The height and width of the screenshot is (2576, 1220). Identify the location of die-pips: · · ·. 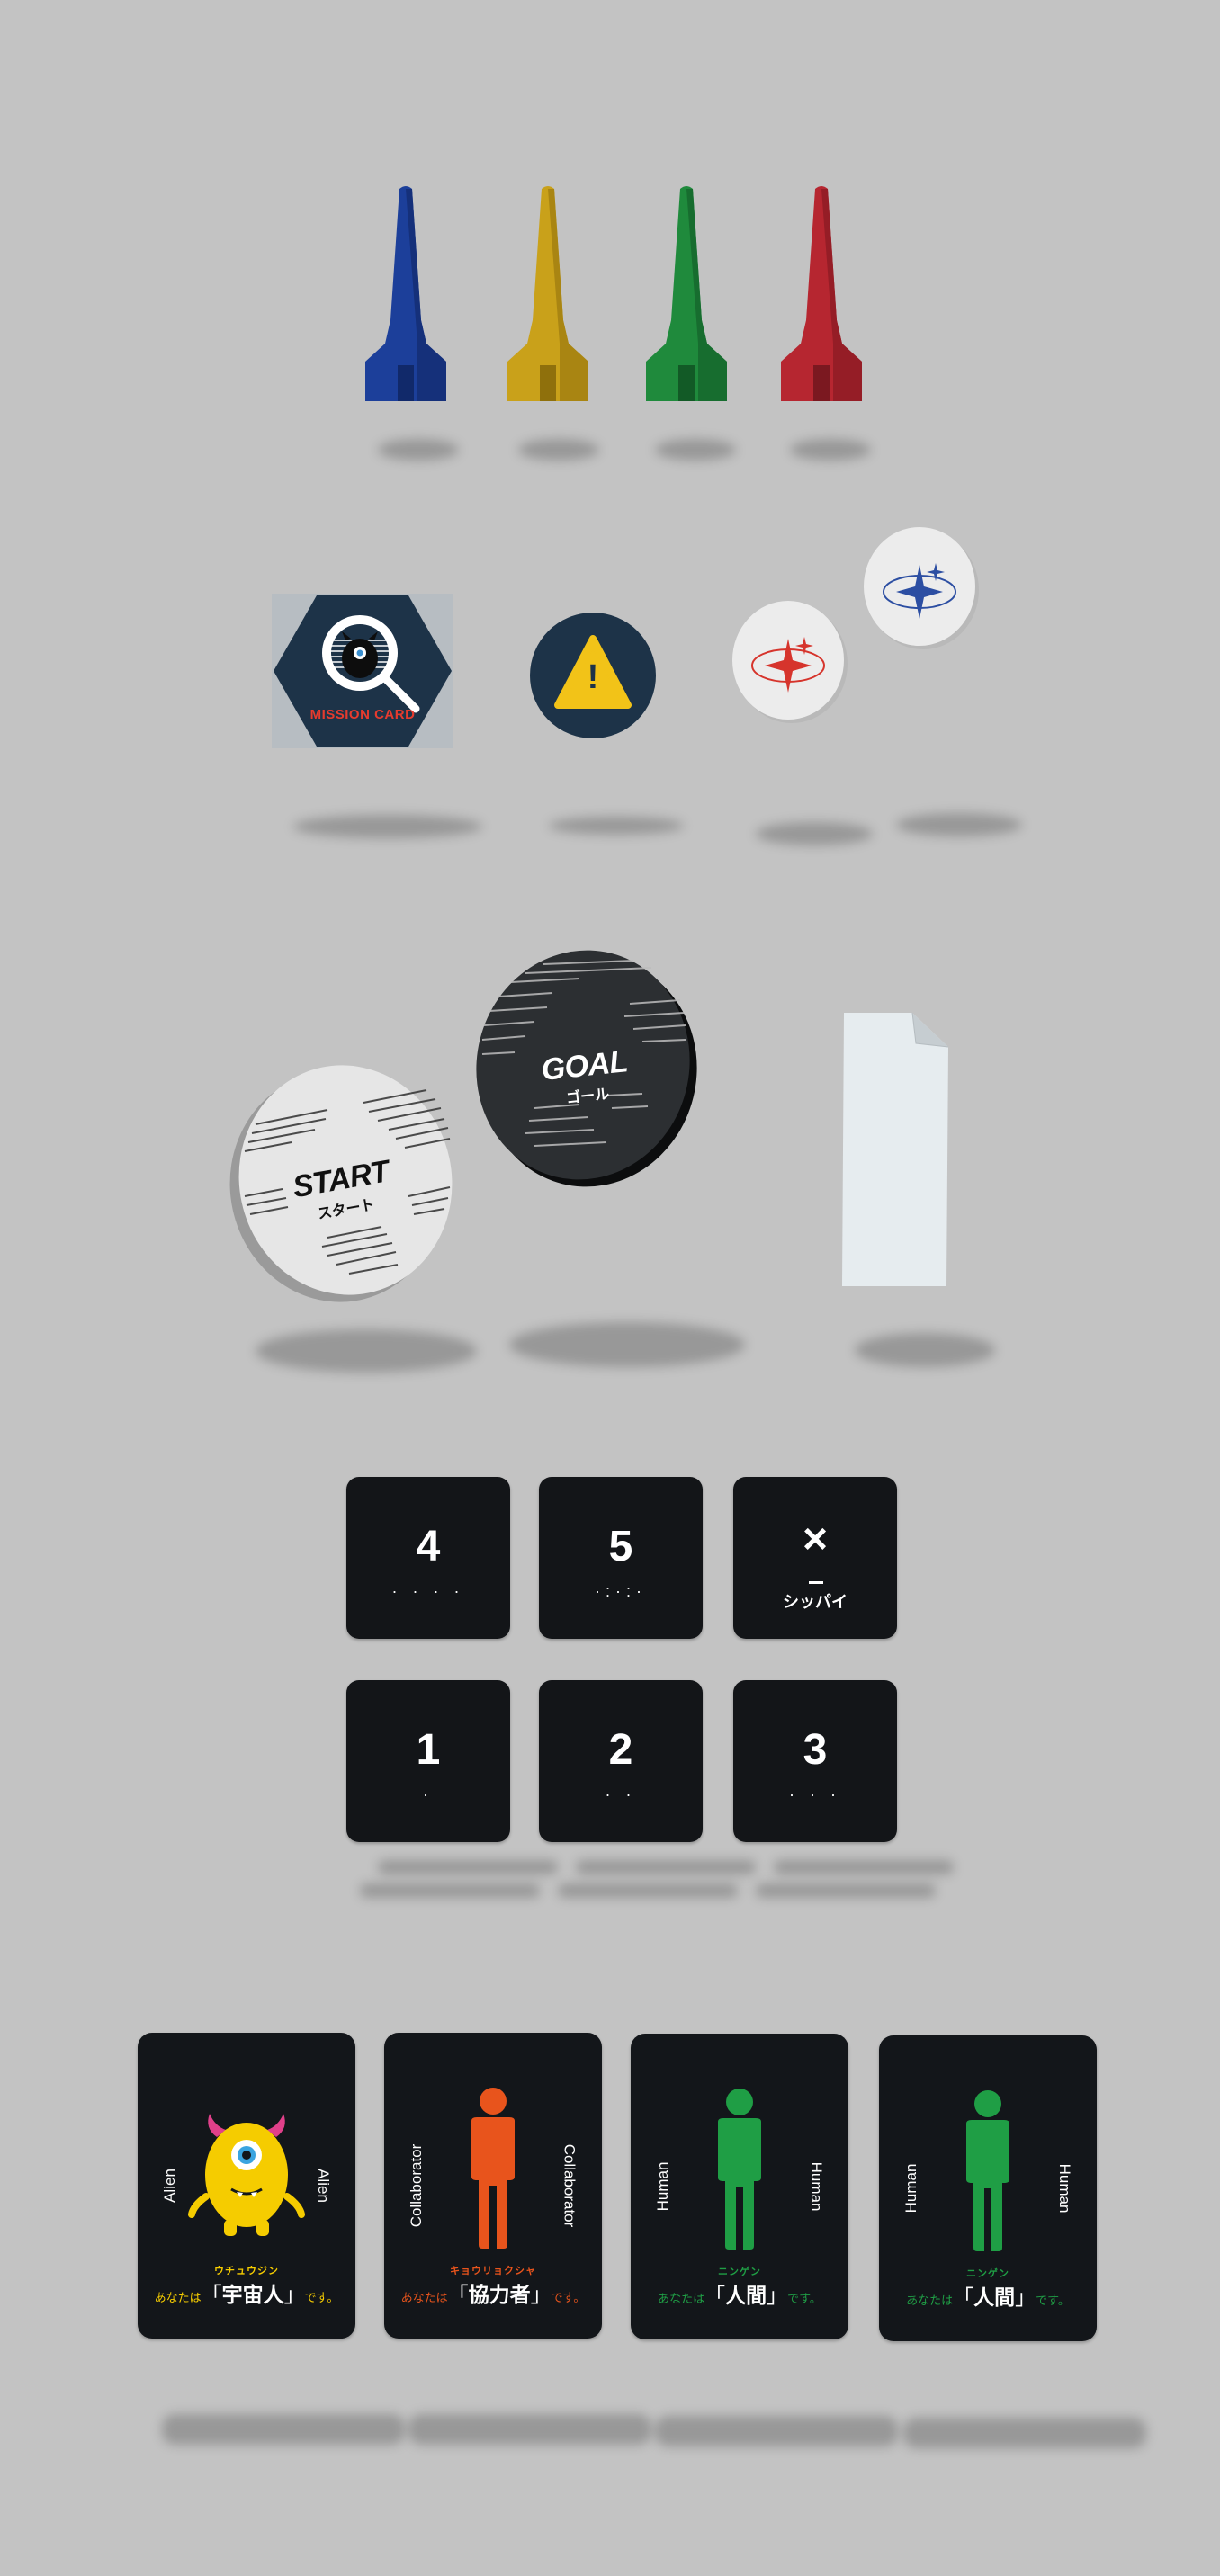
(815, 1794).